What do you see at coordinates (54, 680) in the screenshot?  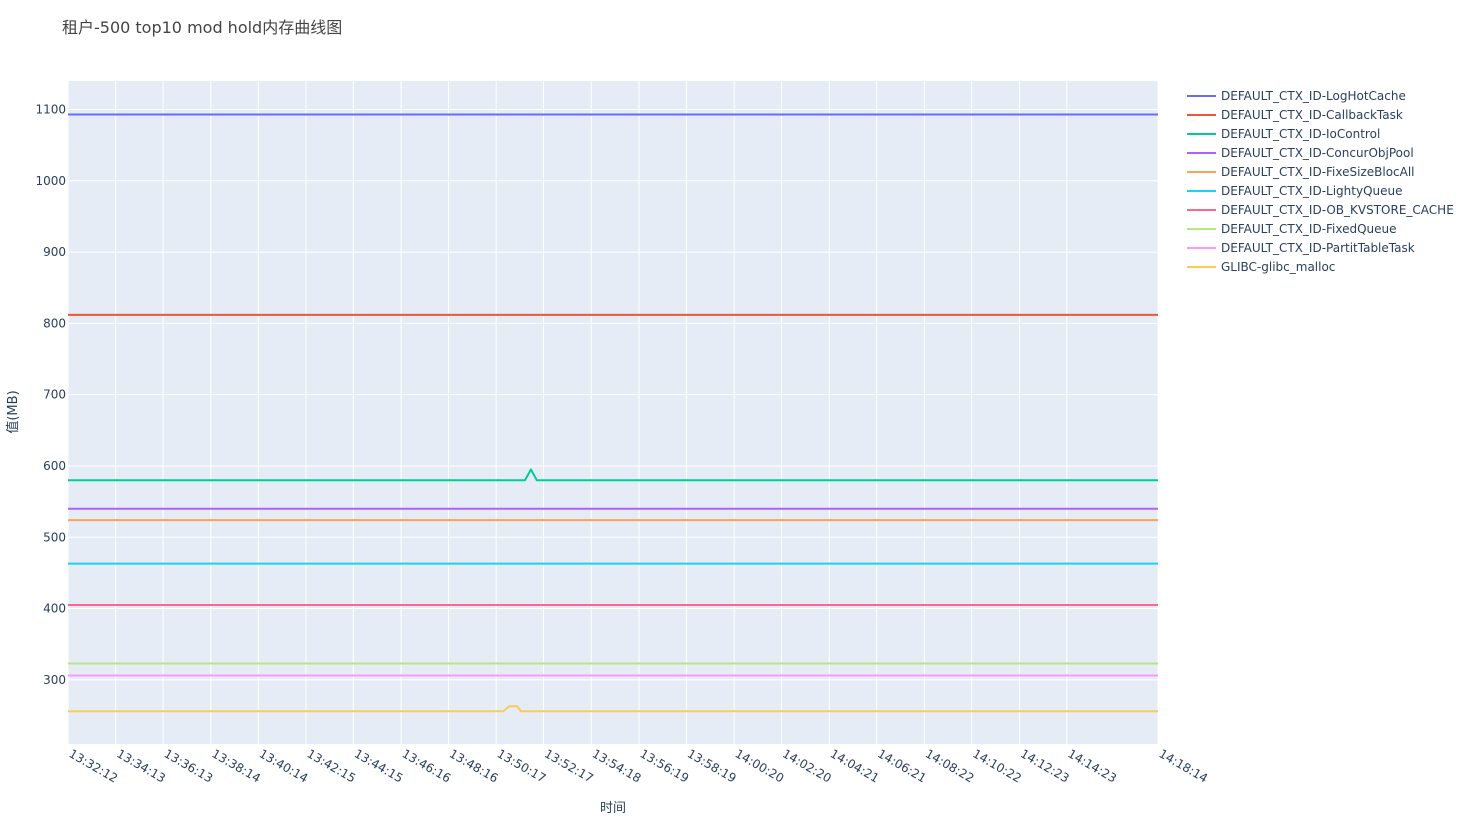 I see `y-tick-label: 300` at bounding box center [54, 680].